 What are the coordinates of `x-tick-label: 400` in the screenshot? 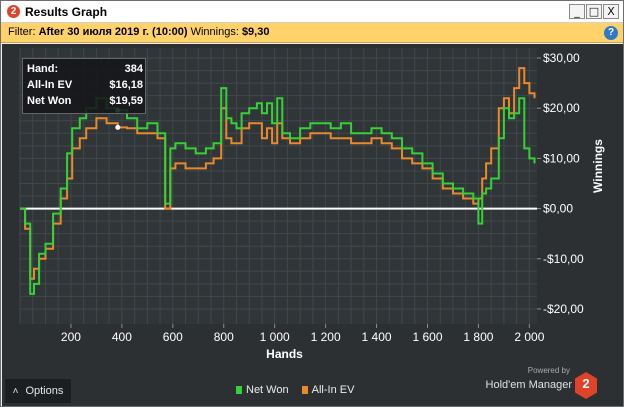 It's located at (122, 337).